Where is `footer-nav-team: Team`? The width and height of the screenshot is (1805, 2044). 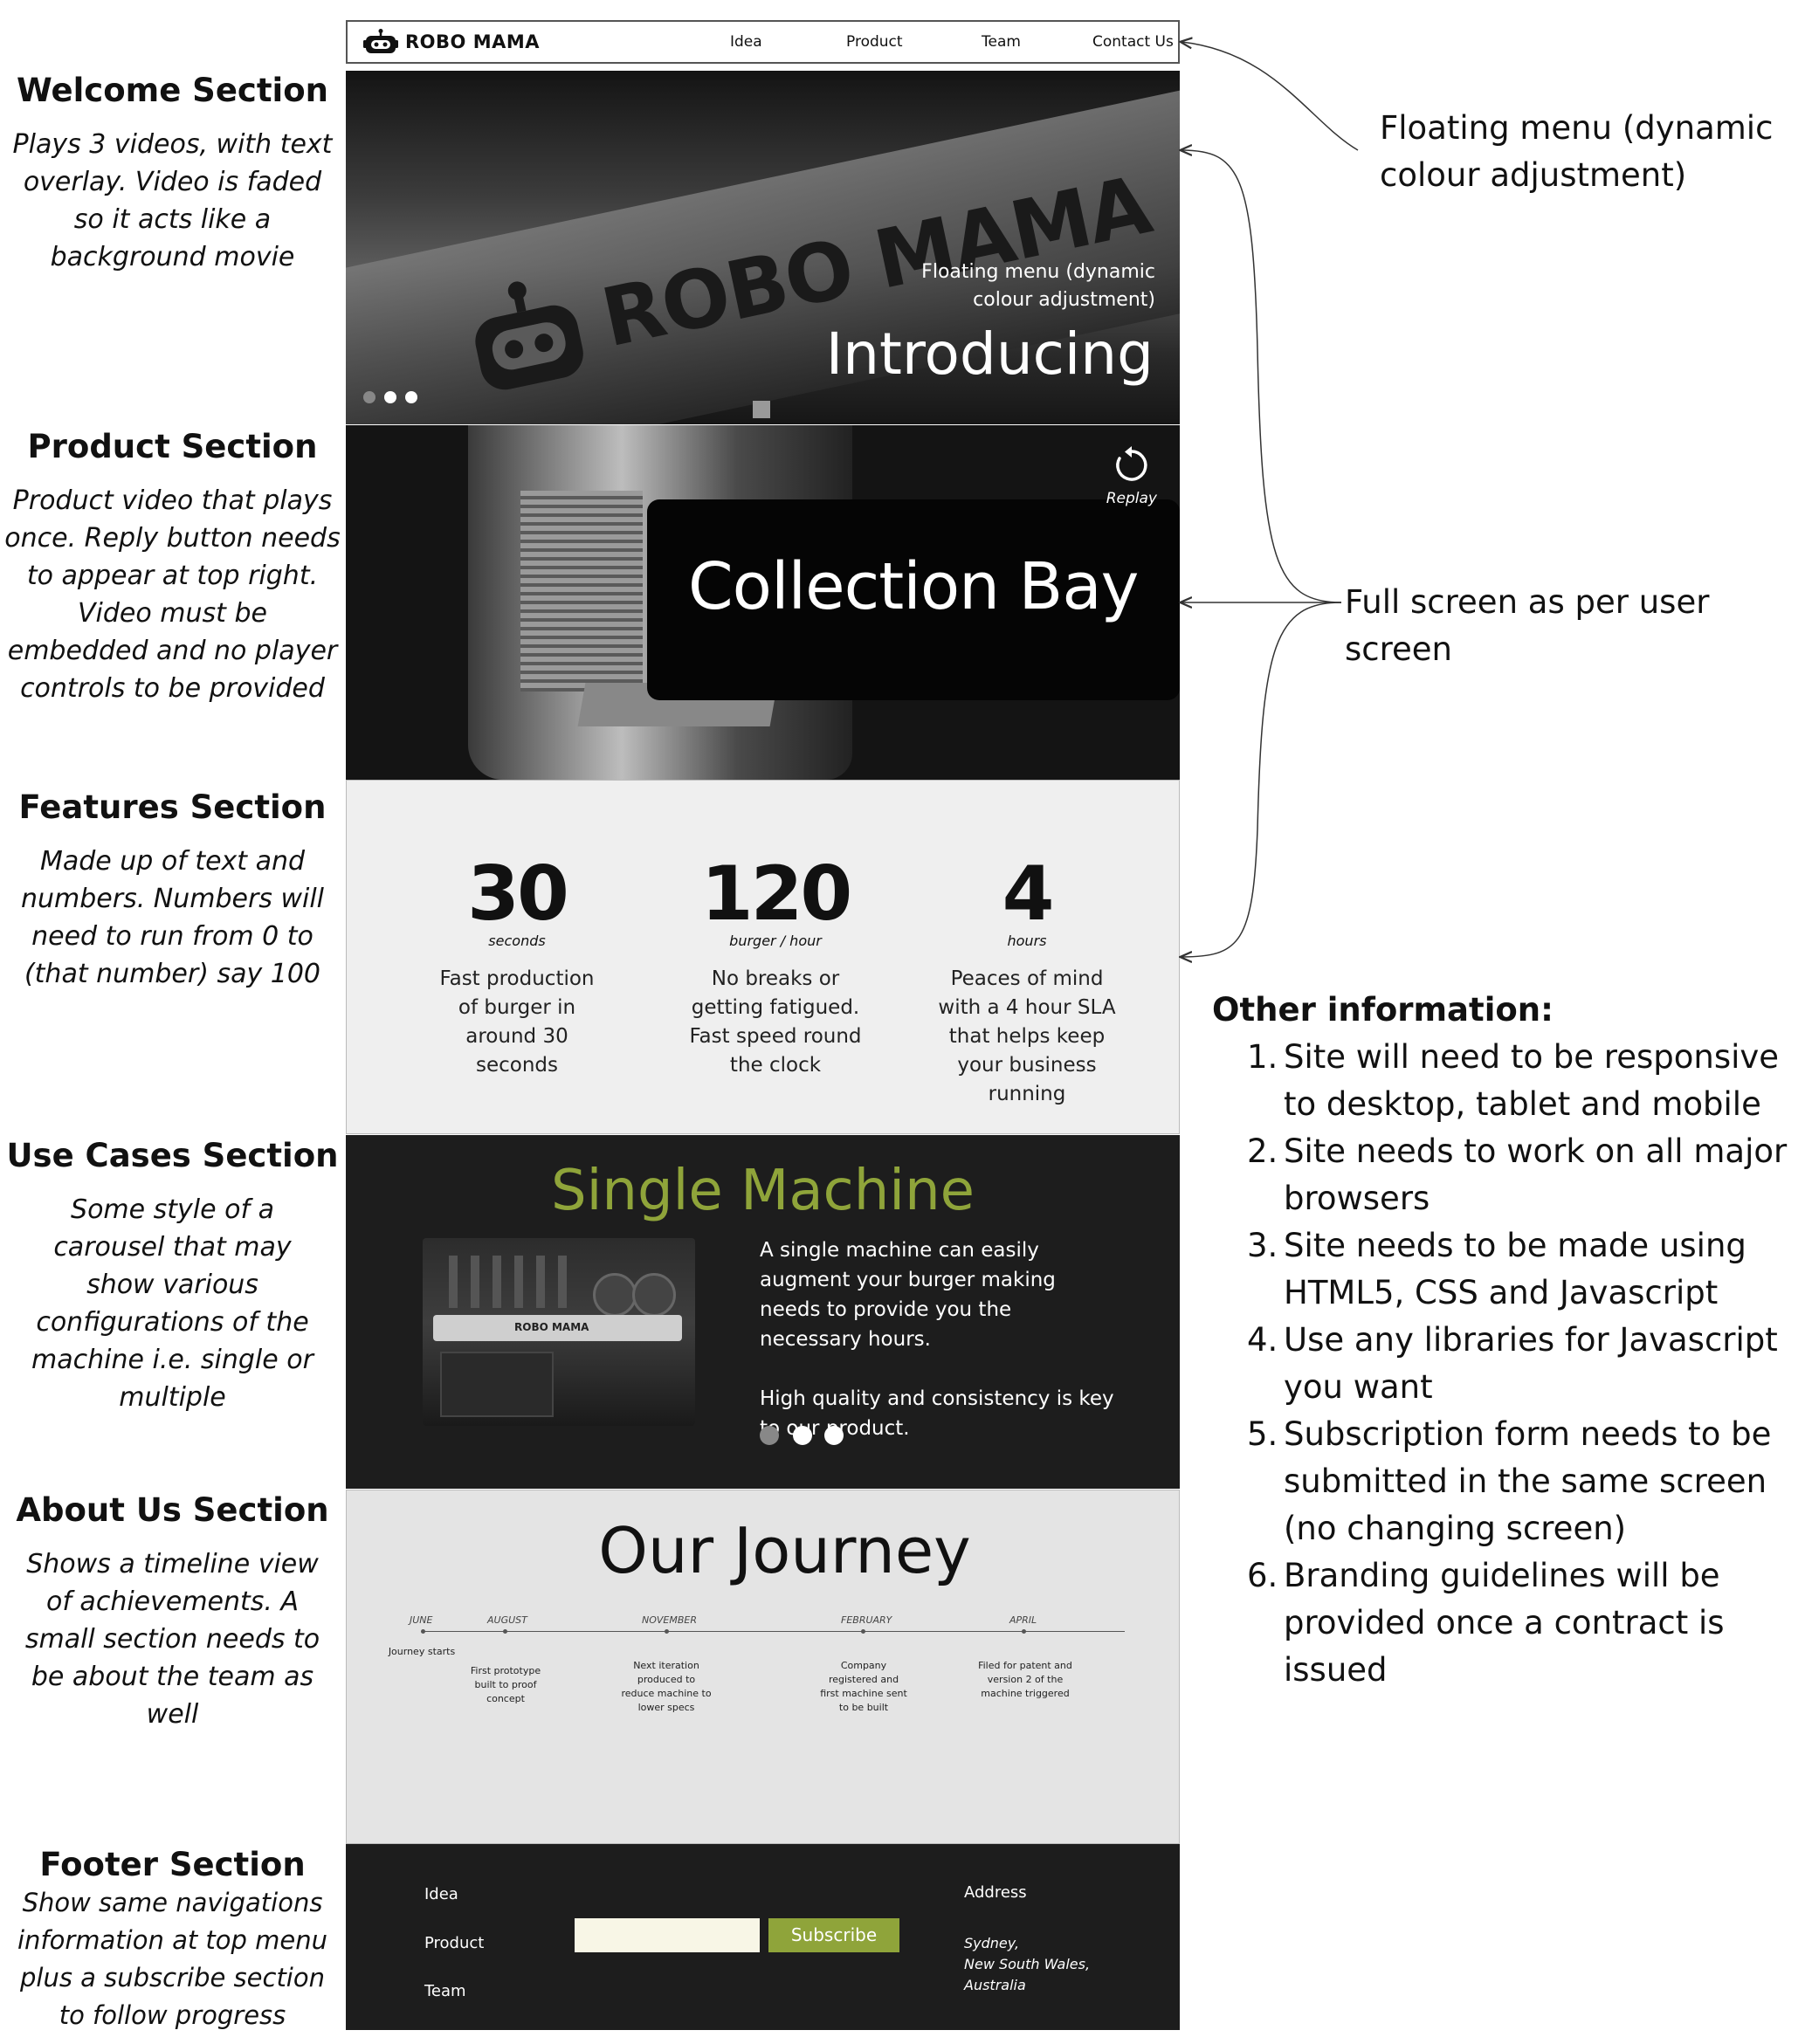
footer-nav-team: Team is located at coordinates (445, 1991).